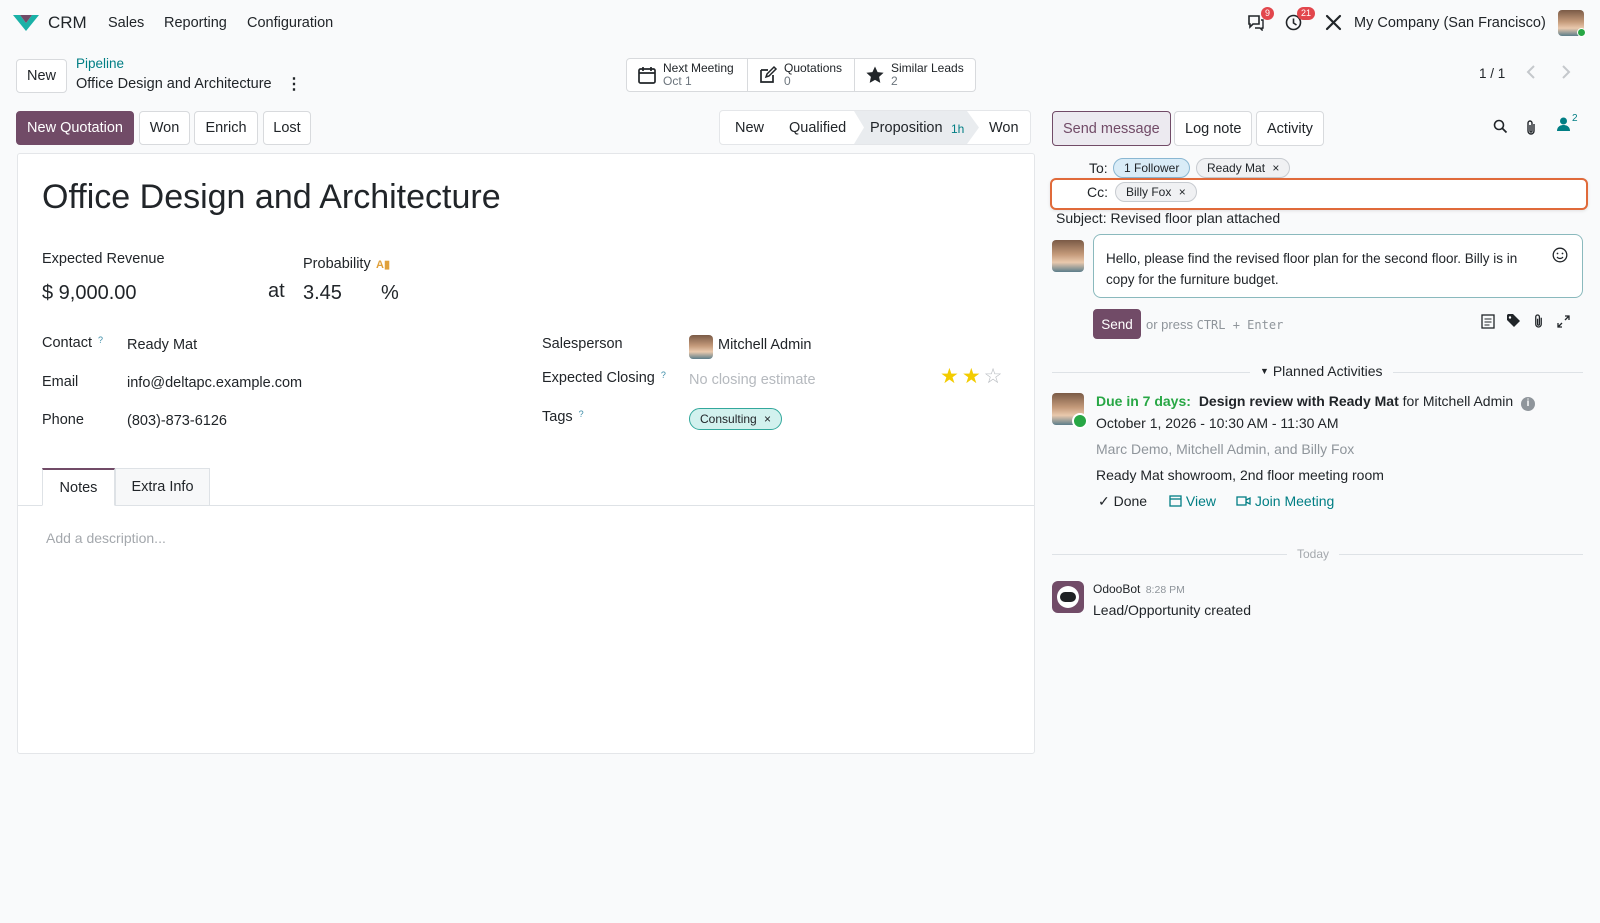  I want to click on next-record-icon, so click(1566, 72).